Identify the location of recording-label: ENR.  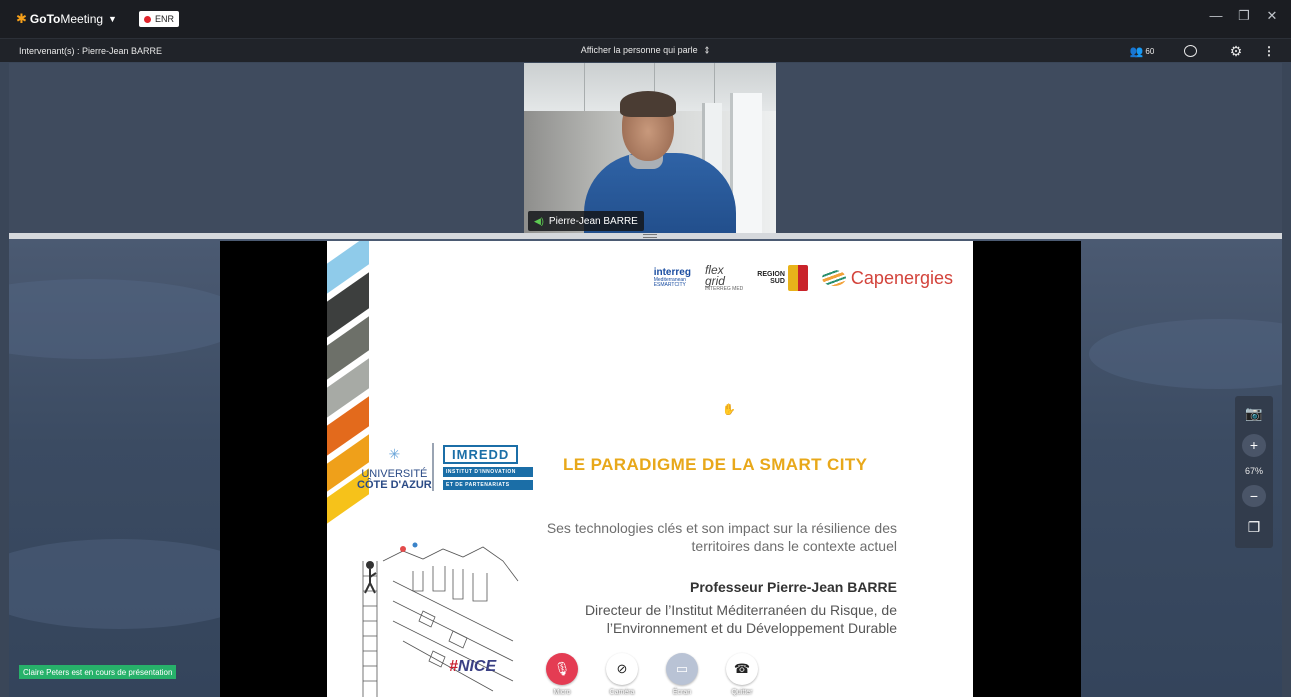
(164, 19).